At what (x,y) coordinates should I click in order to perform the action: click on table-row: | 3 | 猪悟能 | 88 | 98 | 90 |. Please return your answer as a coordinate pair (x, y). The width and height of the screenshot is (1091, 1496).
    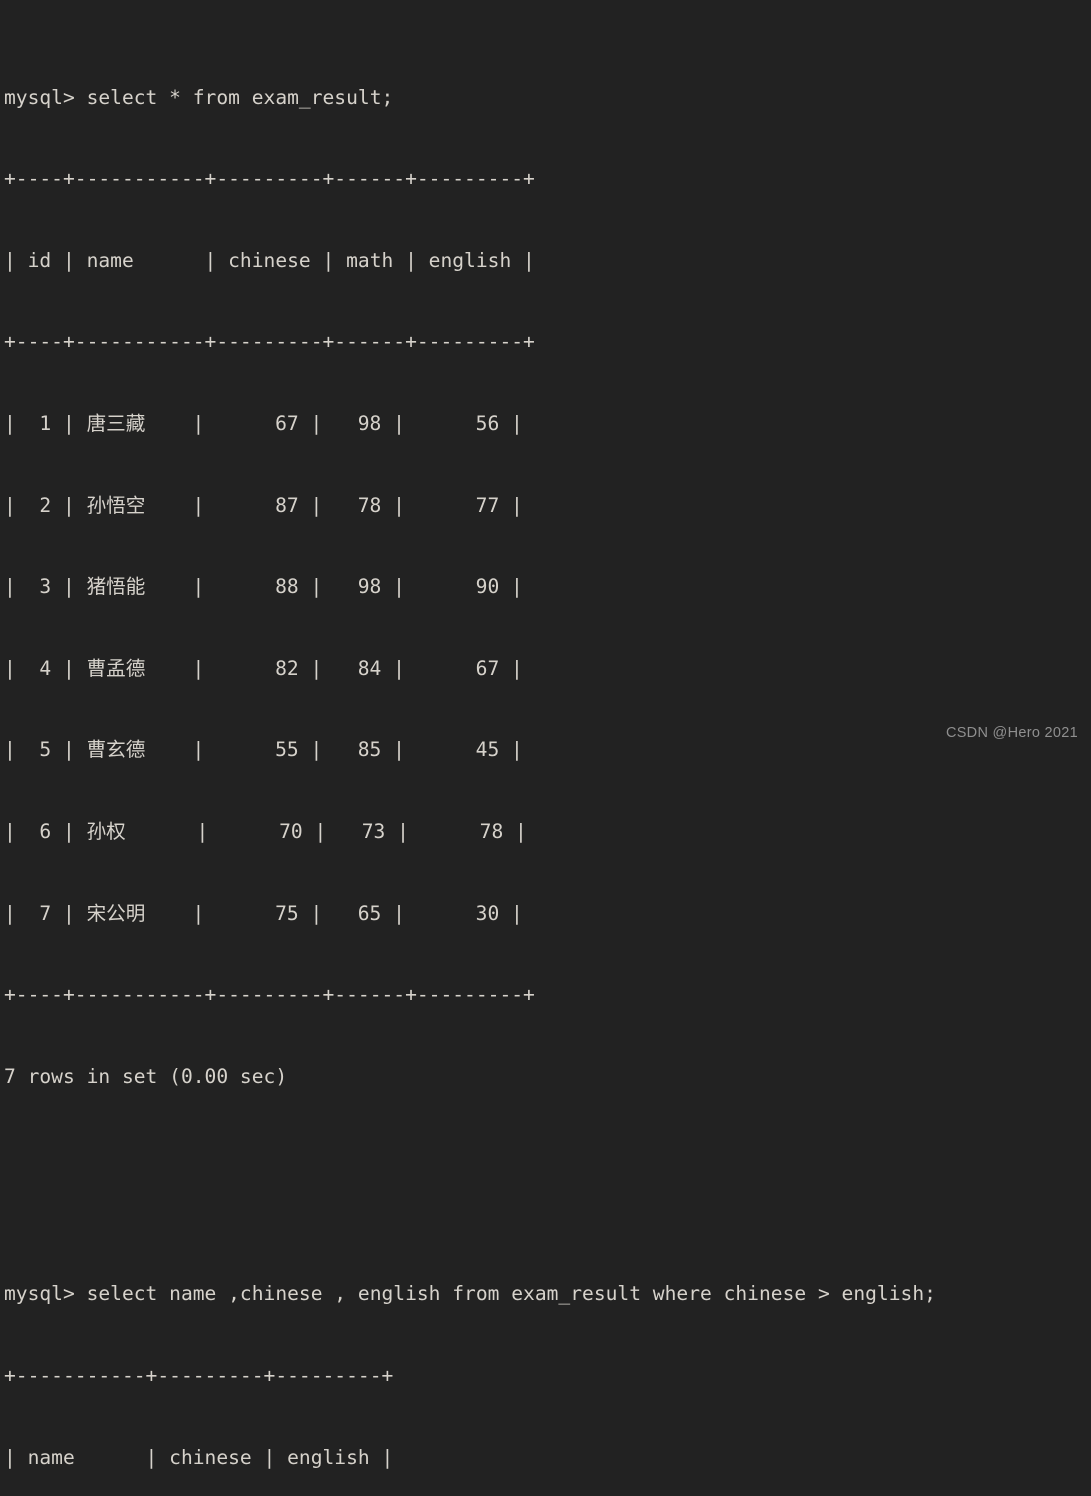
    Looking at the image, I should click on (263, 587).